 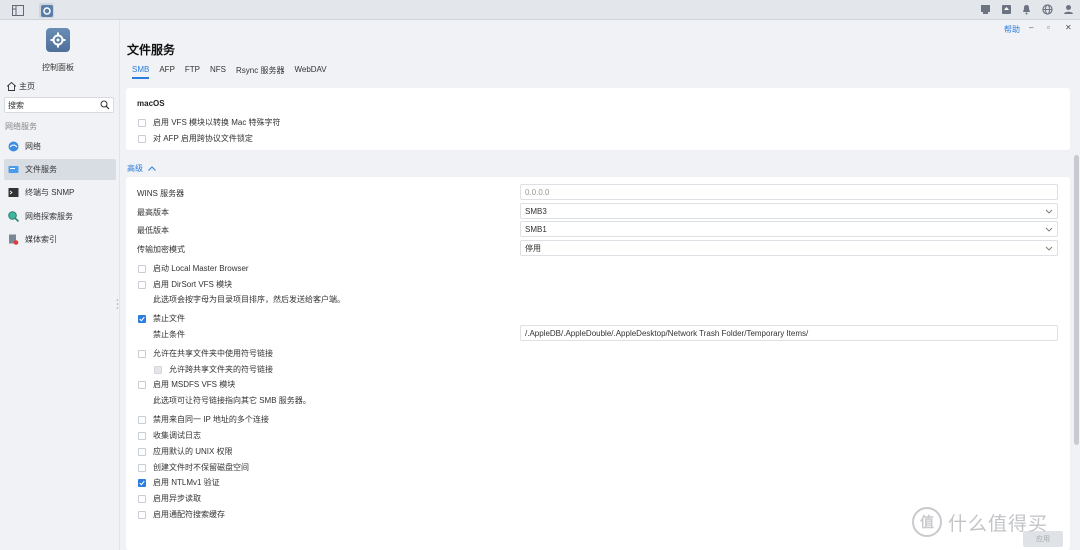 I want to click on vfs-mac-chars-option: 启用 VFS 模块以转换 Mac 特殊字符, so click(x=209, y=122).